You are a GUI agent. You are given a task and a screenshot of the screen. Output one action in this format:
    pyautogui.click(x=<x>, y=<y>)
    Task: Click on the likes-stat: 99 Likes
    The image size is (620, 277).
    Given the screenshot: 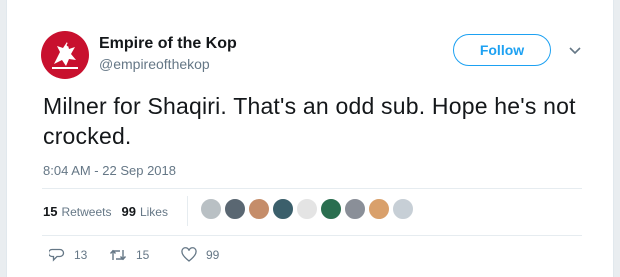 What is the action you would take?
    pyautogui.click(x=145, y=211)
    